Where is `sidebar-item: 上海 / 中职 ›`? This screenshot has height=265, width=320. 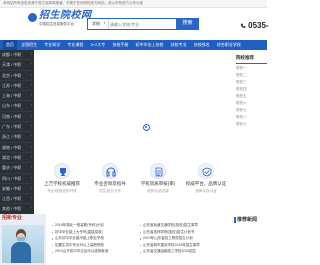
sidebar-item: 上海 / 中职 › is located at coordinates (17, 96).